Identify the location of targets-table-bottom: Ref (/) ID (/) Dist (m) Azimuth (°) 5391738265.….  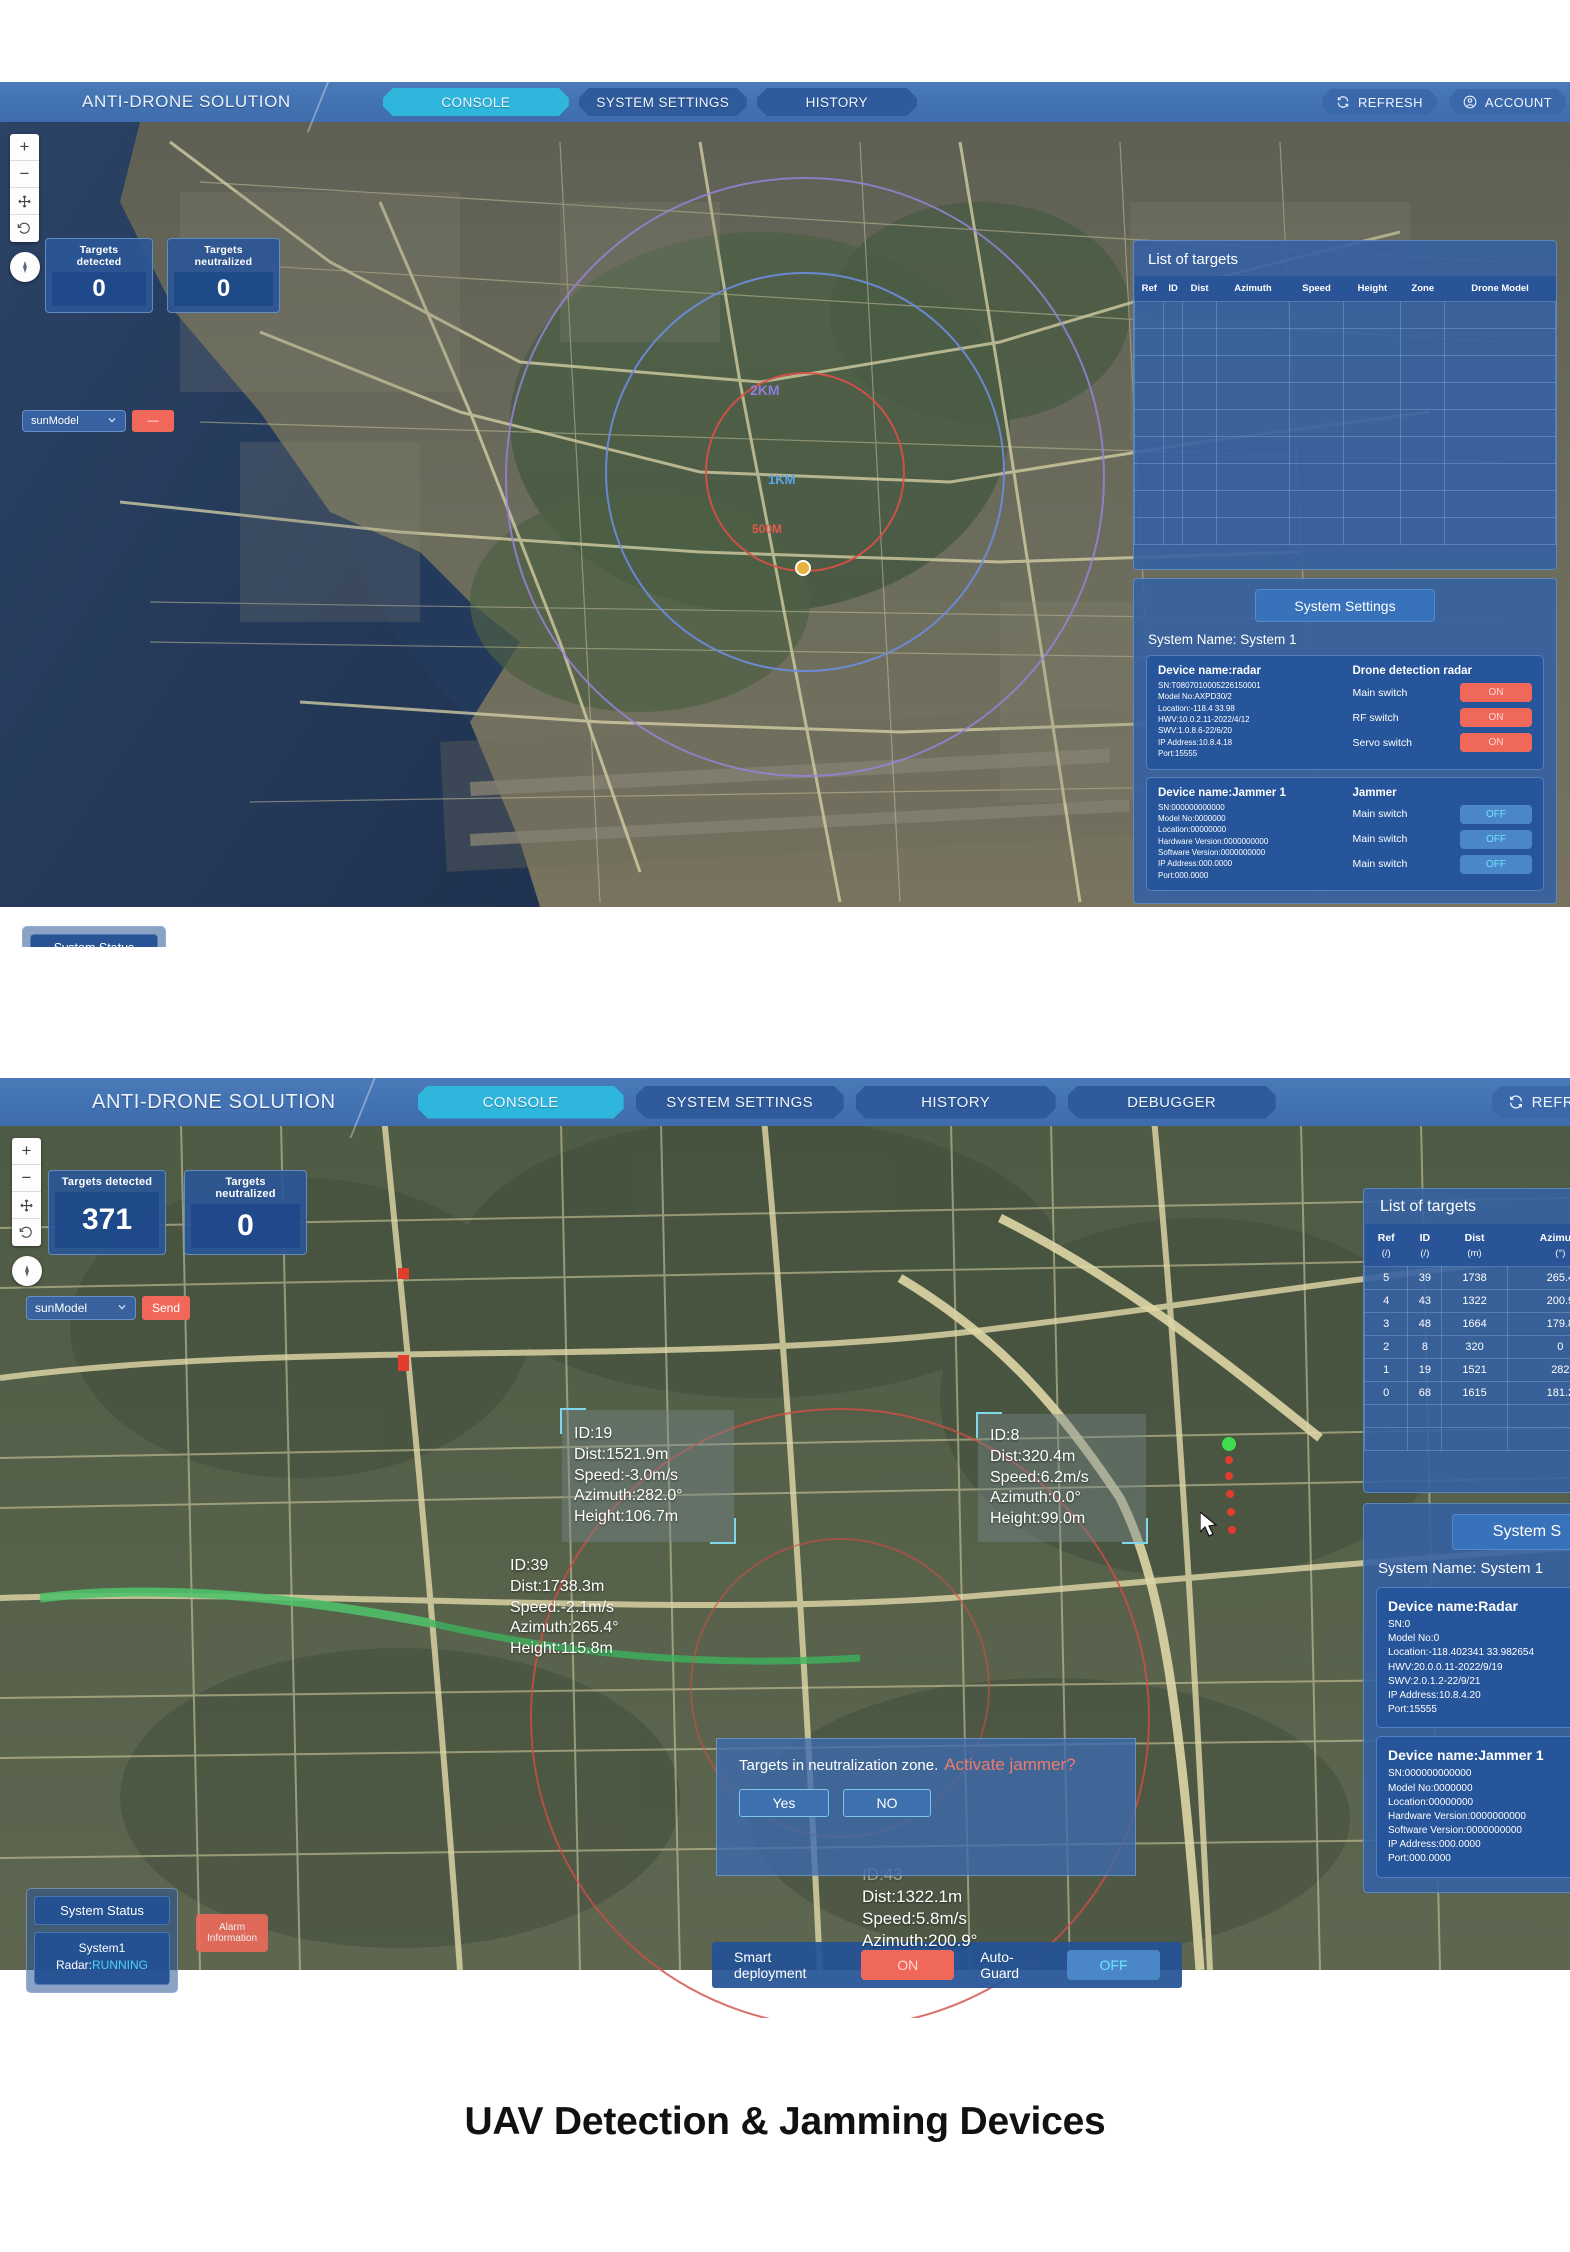
(1466, 1337).